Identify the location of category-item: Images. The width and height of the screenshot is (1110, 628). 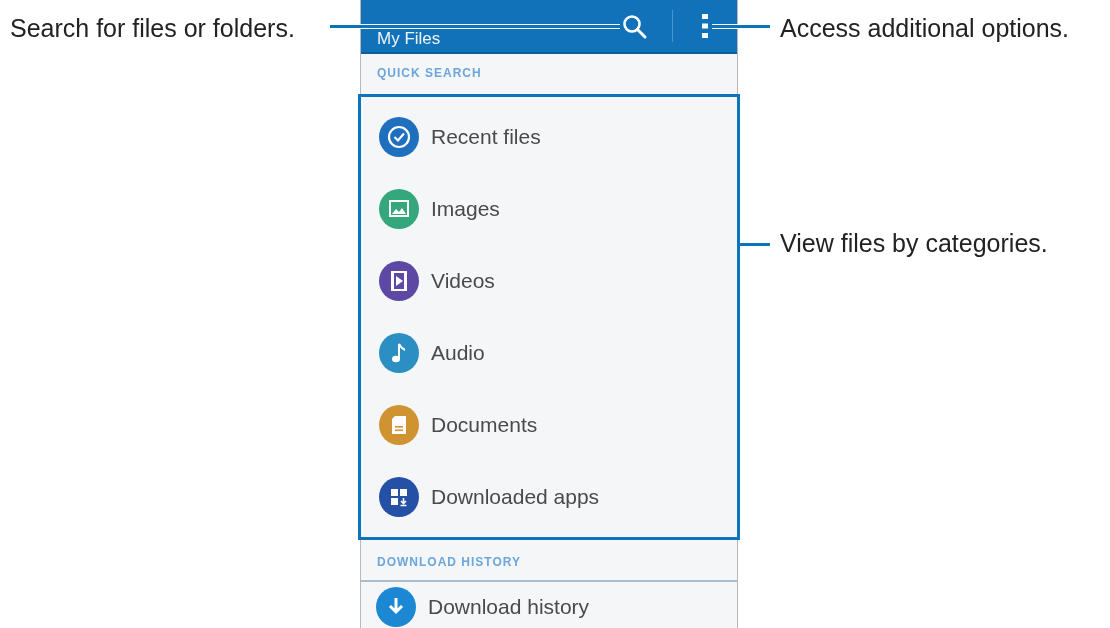
(550, 209).